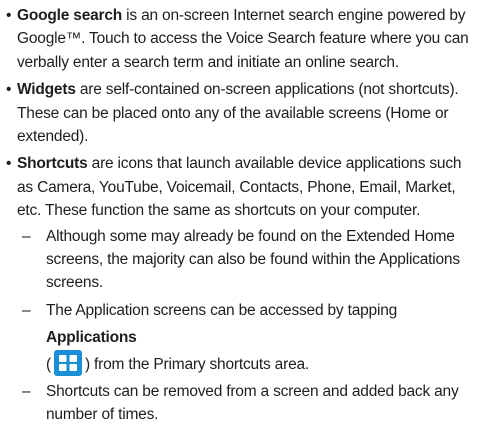  I want to click on paren-open: (, so click(48, 364).